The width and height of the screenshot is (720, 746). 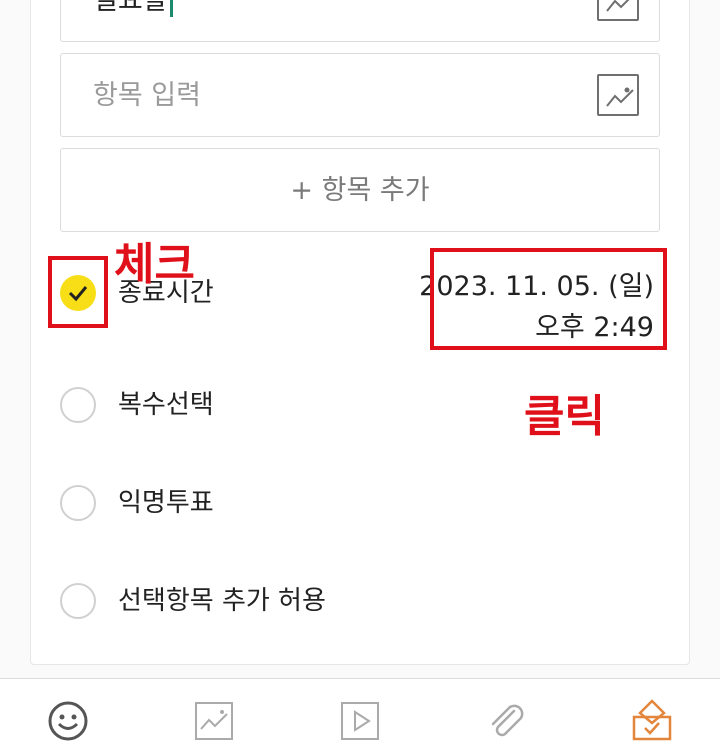 I want to click on video-icon, so click(x=360, y=721).